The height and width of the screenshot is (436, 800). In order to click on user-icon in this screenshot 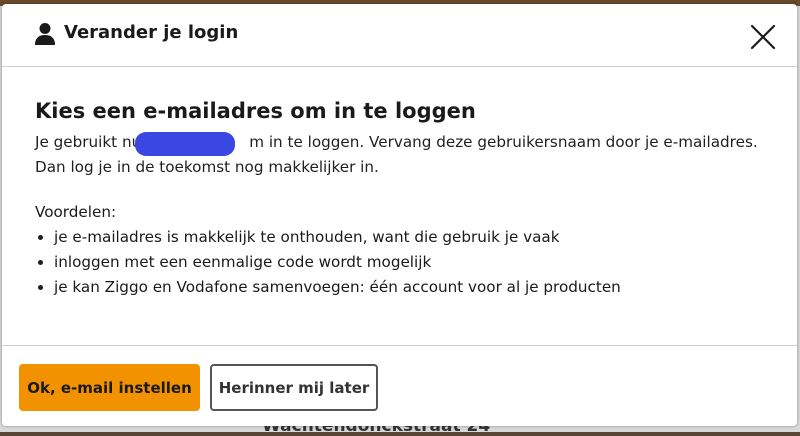, I will do `click(45, 34)`.